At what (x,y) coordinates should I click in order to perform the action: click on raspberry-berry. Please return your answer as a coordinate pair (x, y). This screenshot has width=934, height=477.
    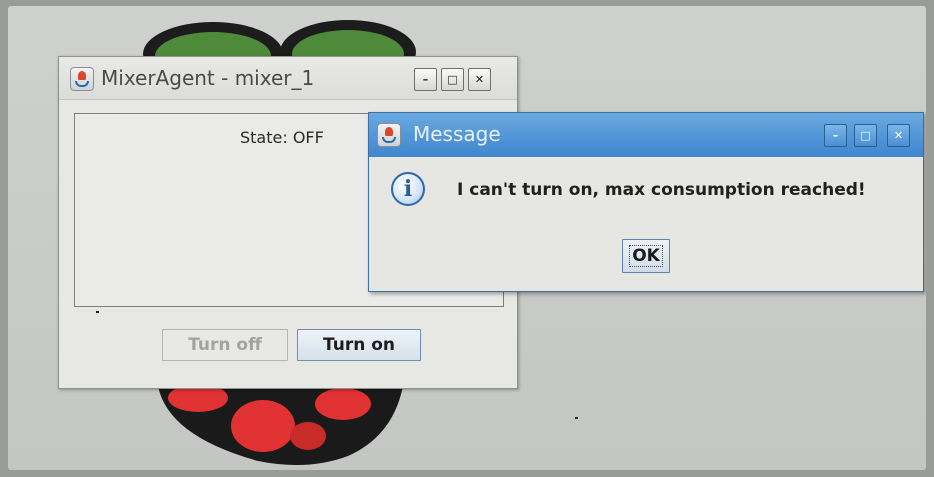
    Looking at the image, I should click on (280, 424).